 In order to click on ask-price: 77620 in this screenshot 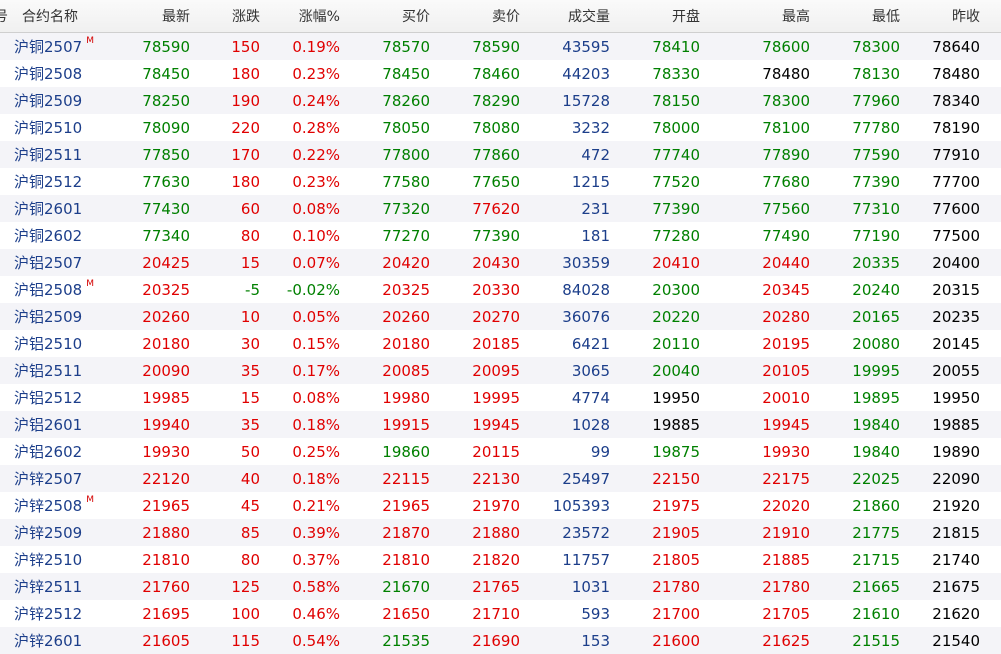, I will do `click(496, 208)`.